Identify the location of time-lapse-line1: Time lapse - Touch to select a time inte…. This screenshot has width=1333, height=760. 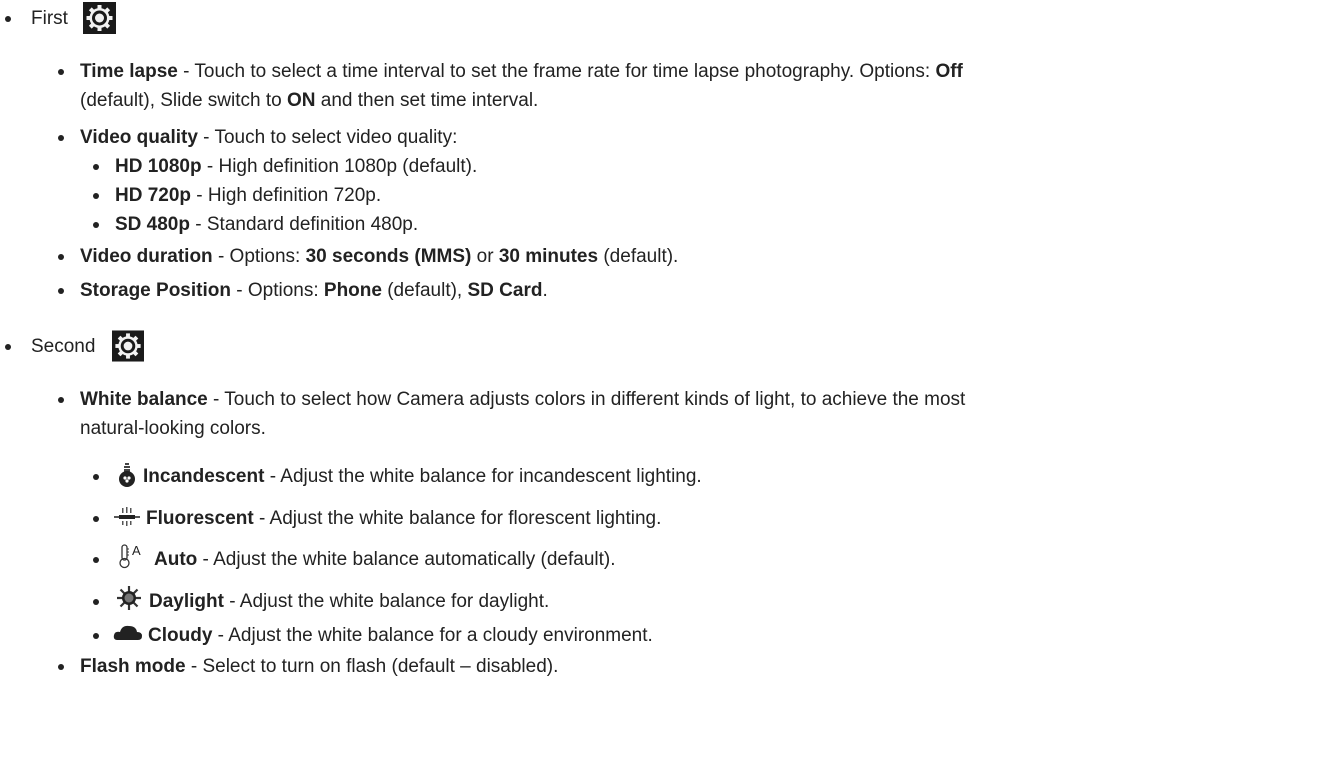
(521, 72).